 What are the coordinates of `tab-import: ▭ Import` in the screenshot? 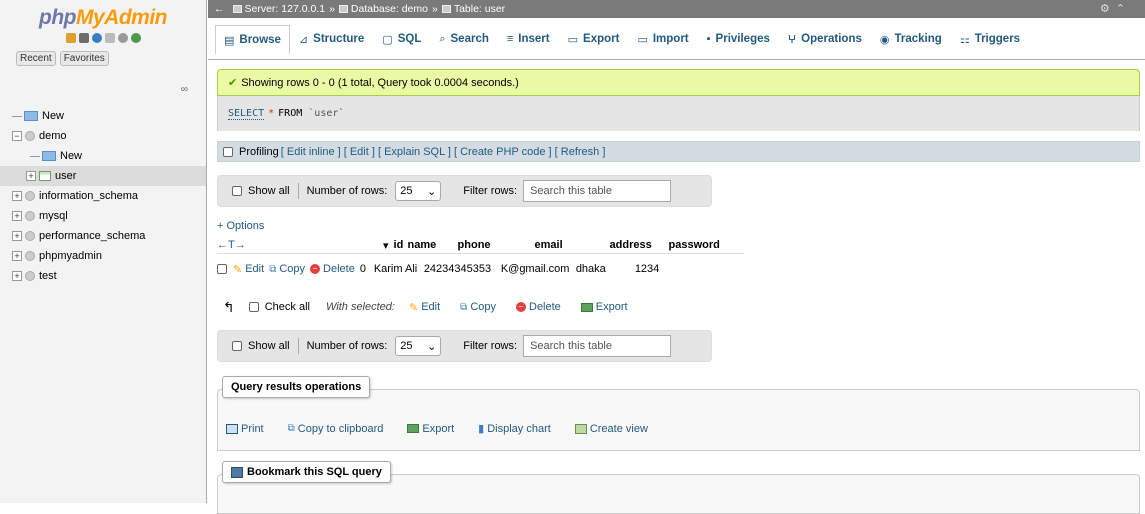 It's located at (662, 39).